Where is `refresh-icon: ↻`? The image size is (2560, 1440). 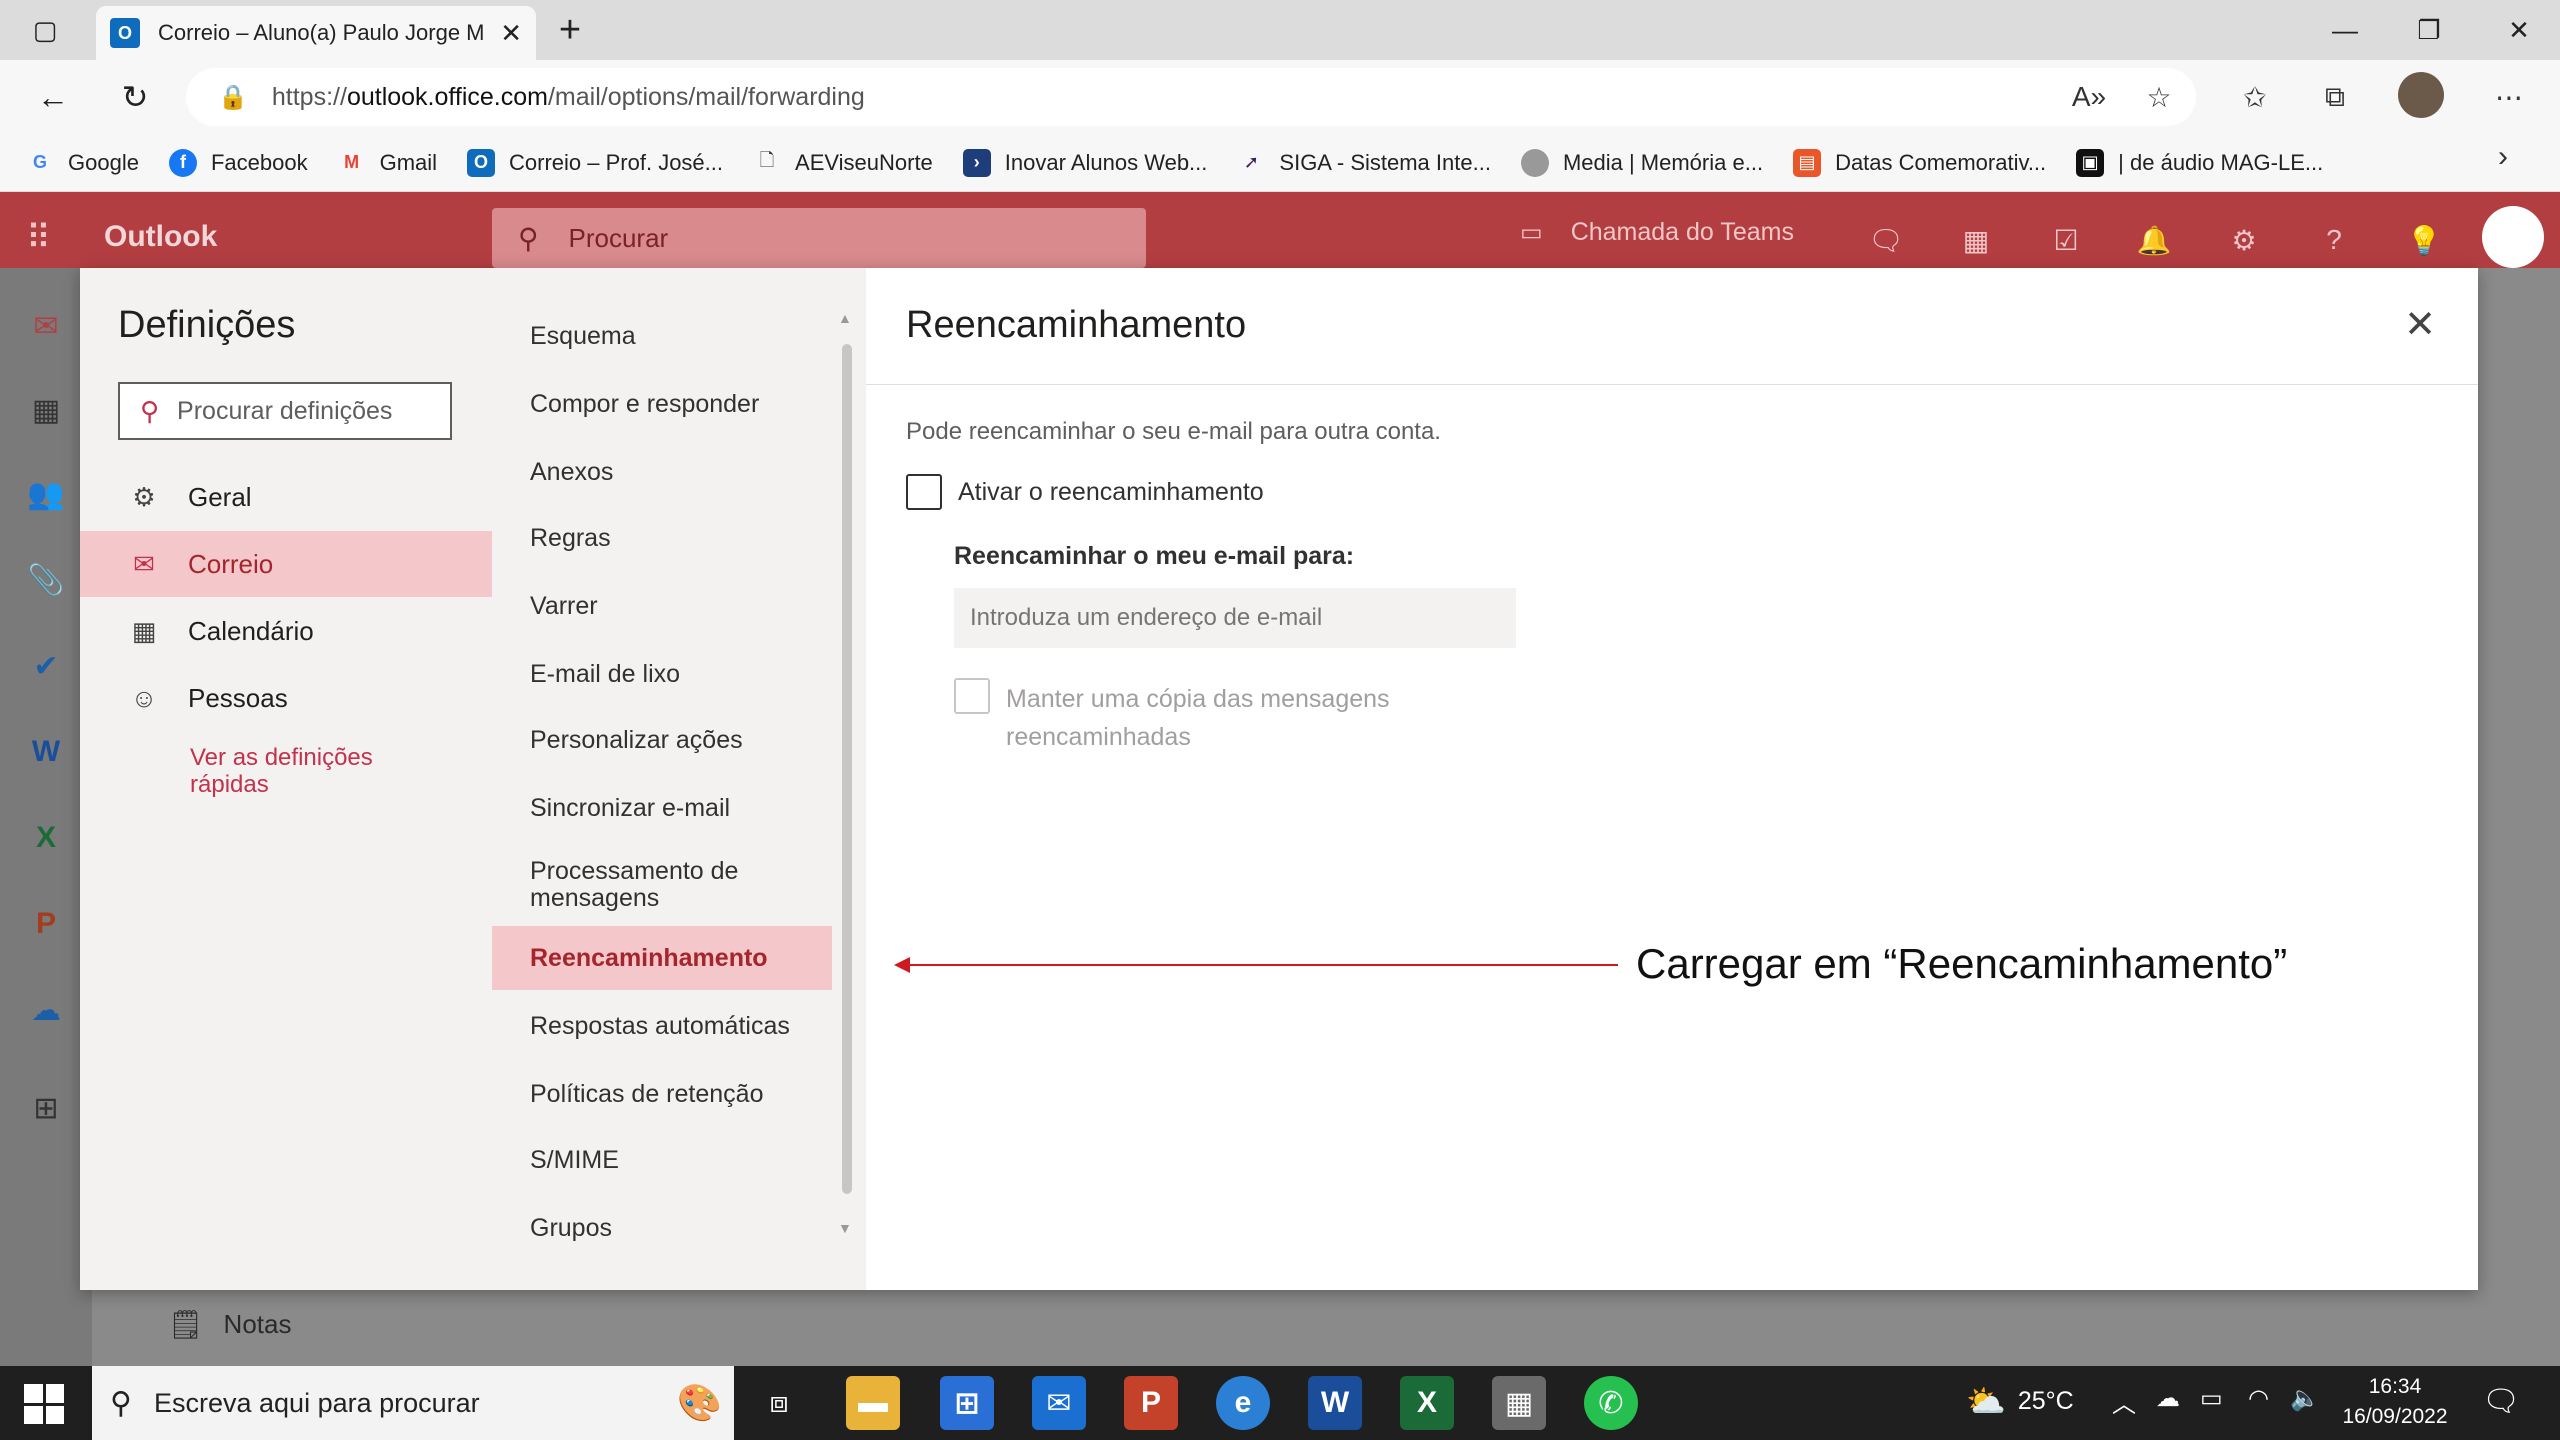 refresh-icon: ↻ is located at coordinates (135, 97).